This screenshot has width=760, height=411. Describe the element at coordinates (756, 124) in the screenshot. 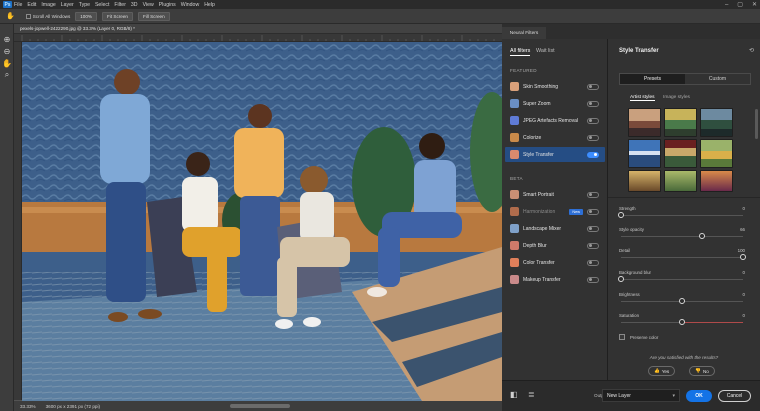

I see `thumbs-scrollbar` at that location.